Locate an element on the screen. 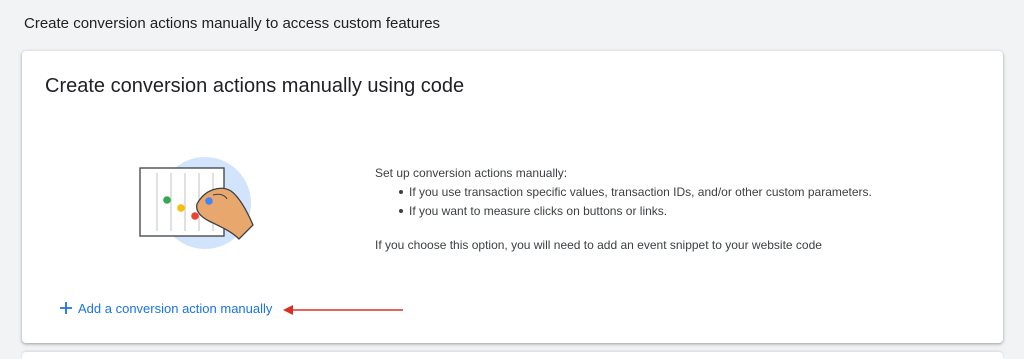  slider-knob-red is located at coordinates (195, 216).